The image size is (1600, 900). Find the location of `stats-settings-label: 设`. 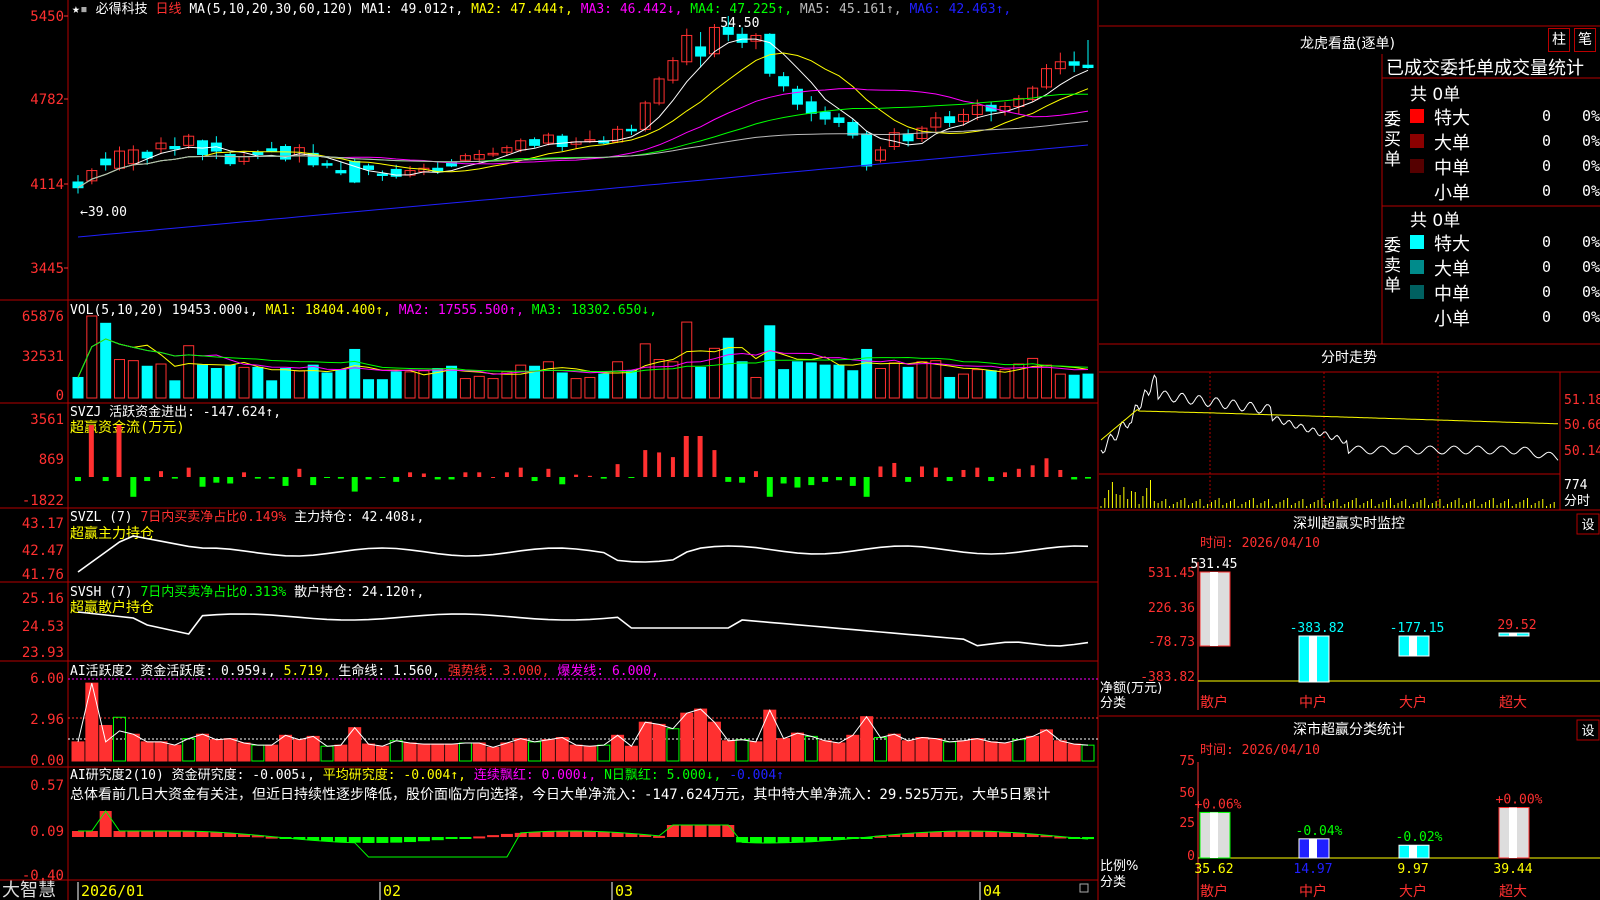

stats-settings-label: 设 is located at coordinates (1587, 731).